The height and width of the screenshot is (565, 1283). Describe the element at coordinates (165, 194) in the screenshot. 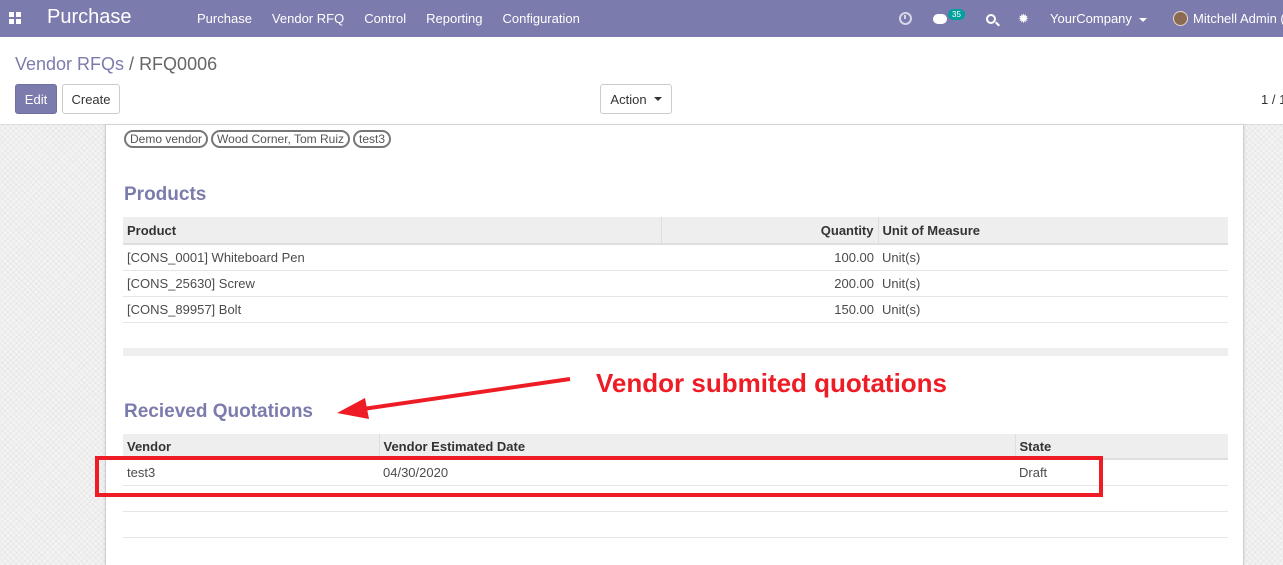

I see `products-section-title: Products` at that location.